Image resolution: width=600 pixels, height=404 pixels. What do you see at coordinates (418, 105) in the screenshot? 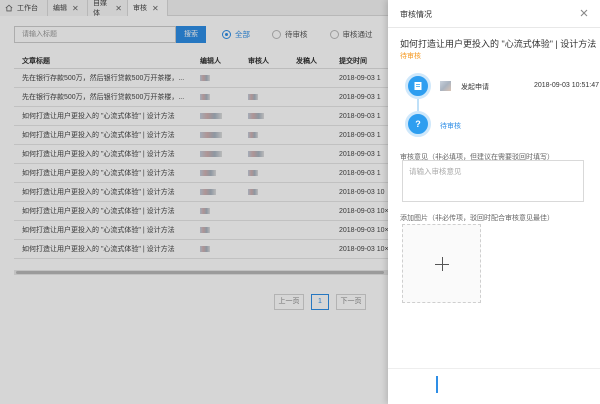
I see `timeline-connector` at bounding box center [418, 105].